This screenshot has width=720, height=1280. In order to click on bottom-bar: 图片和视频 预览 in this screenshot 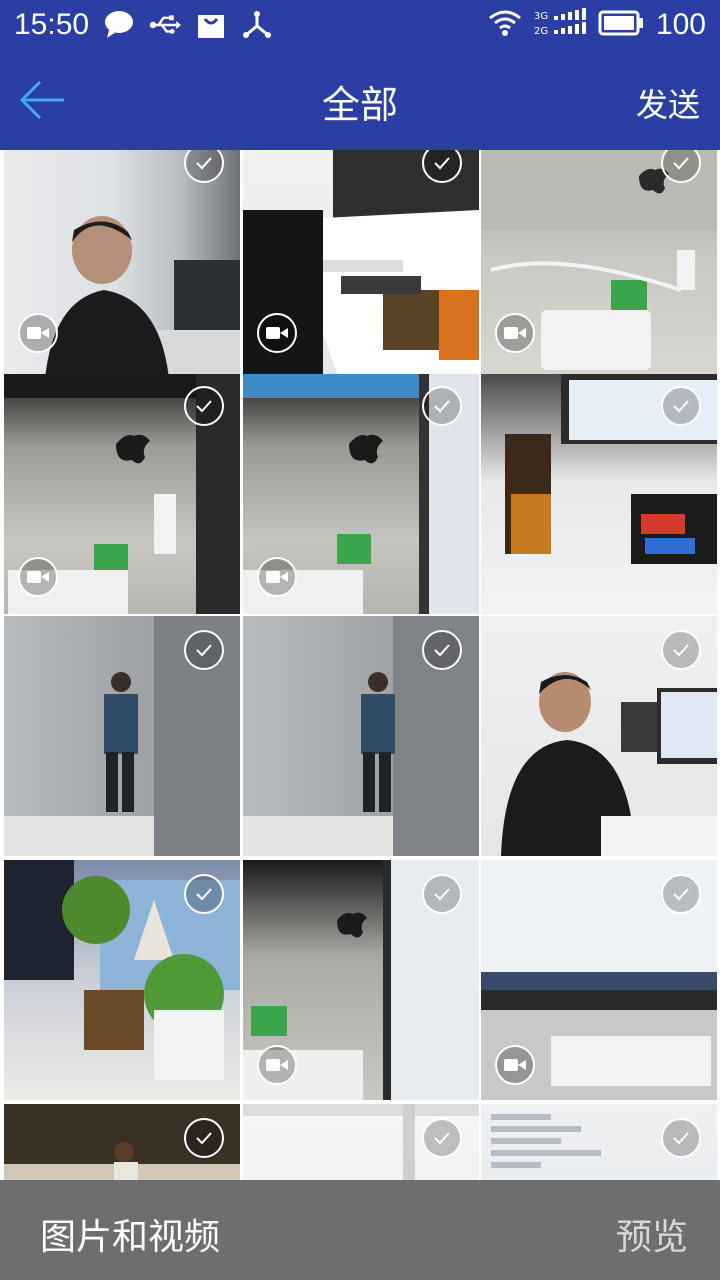, I will do `click(360, 1230)`.